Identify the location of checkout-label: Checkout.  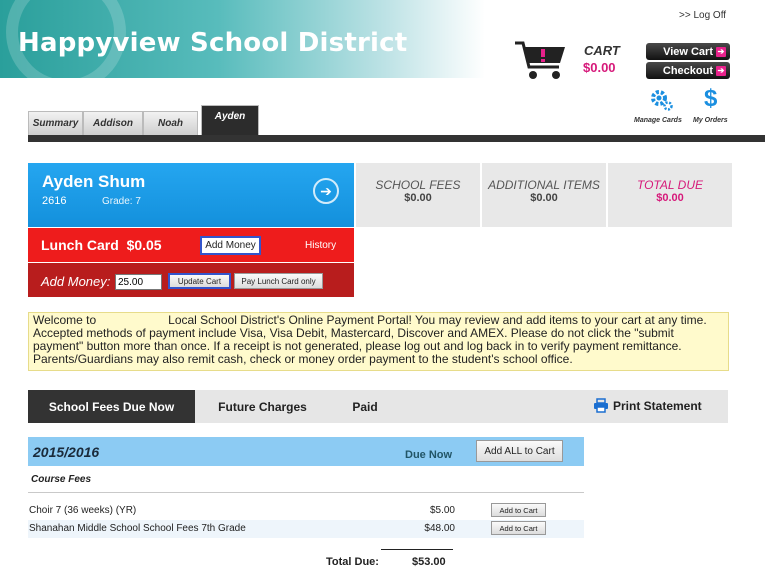
(687, 70).